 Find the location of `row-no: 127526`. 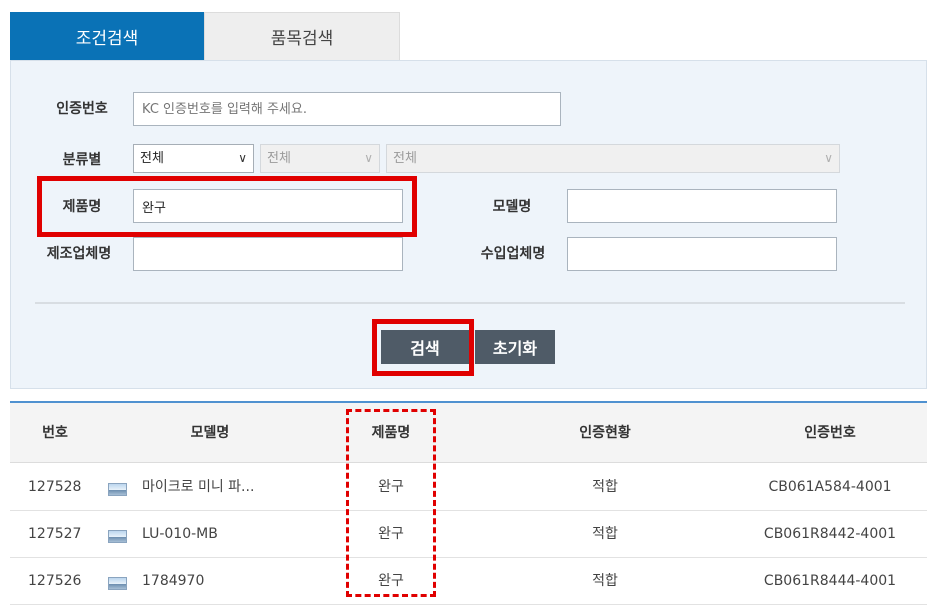

row-no: 127526 is located at coordinates (55, 581).